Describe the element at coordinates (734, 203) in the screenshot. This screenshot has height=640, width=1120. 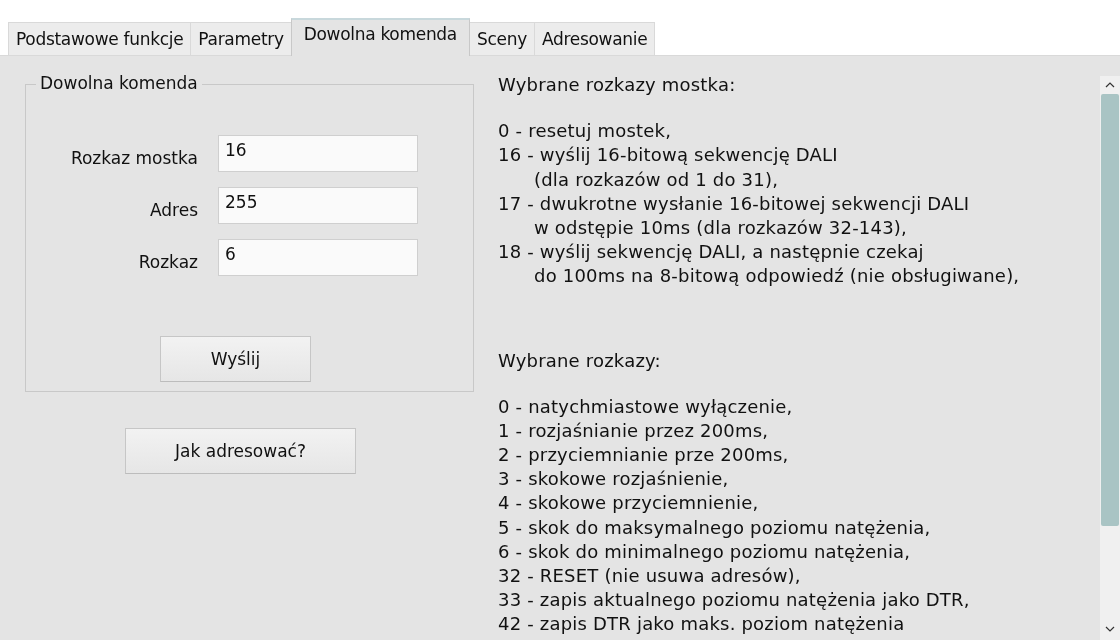
I see `list-line: 17 - dwukrotne wysłanie 16-bitowej sekwencji DALI` at that location.